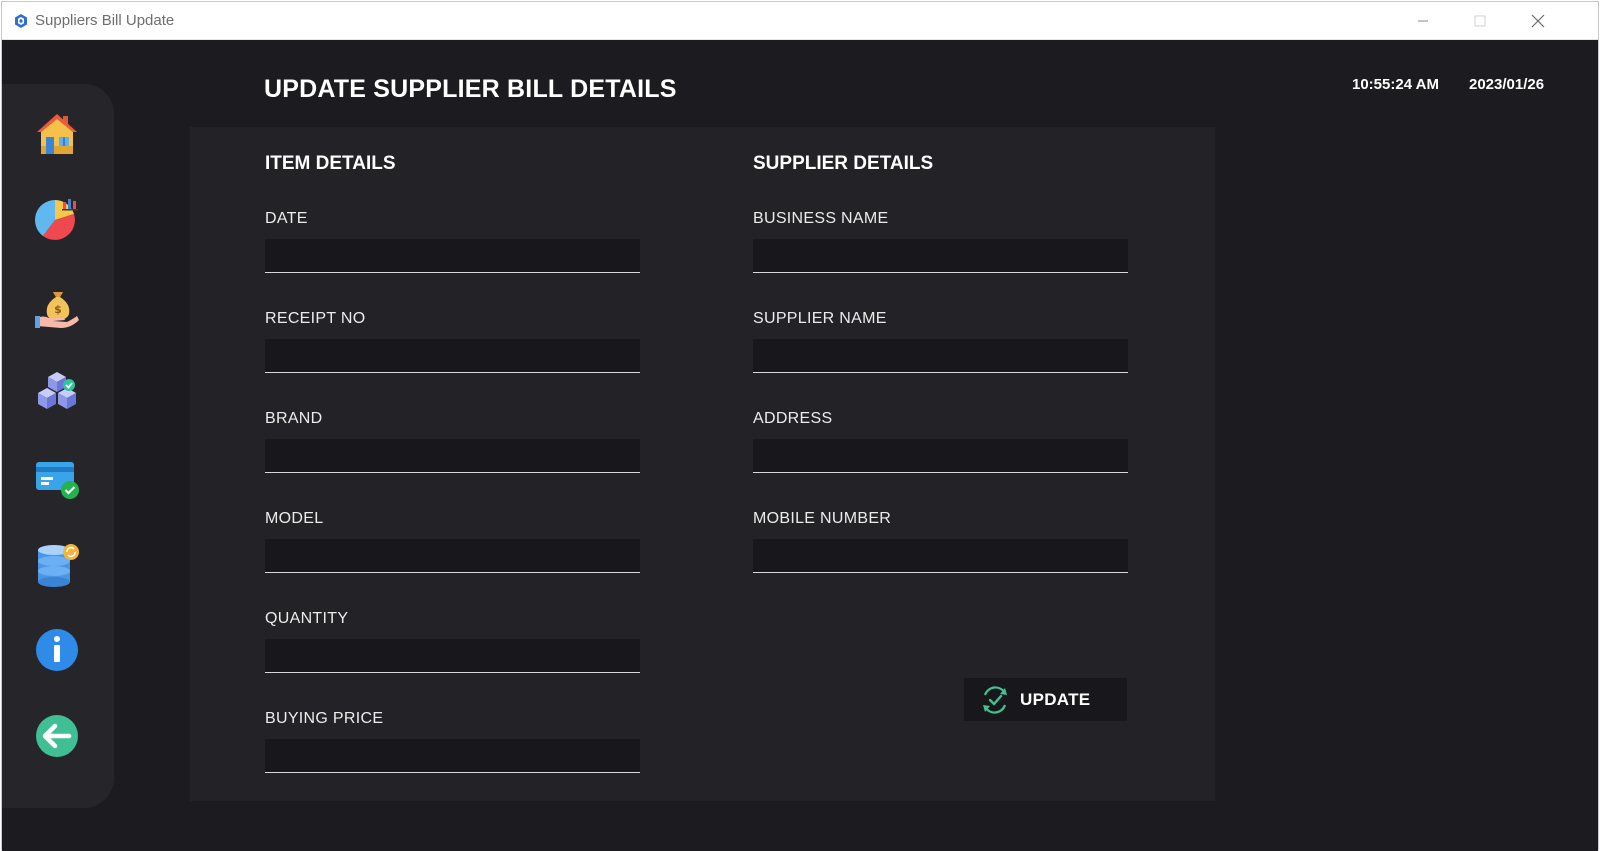 The height and width of the screenshot is (851, 1601). What do you see at coordinates (820, 318) in the screenshot?
I see `supplier-name-label: SUPPLIER NAME` at bounding box center [820, 318].